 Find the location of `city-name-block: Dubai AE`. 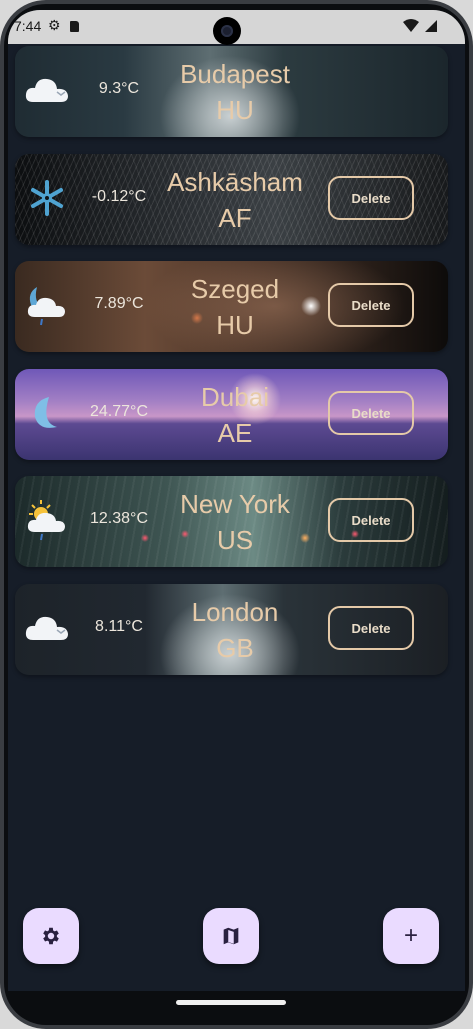

city-name-block: Dubai AE is located at coordinates (235, 415).